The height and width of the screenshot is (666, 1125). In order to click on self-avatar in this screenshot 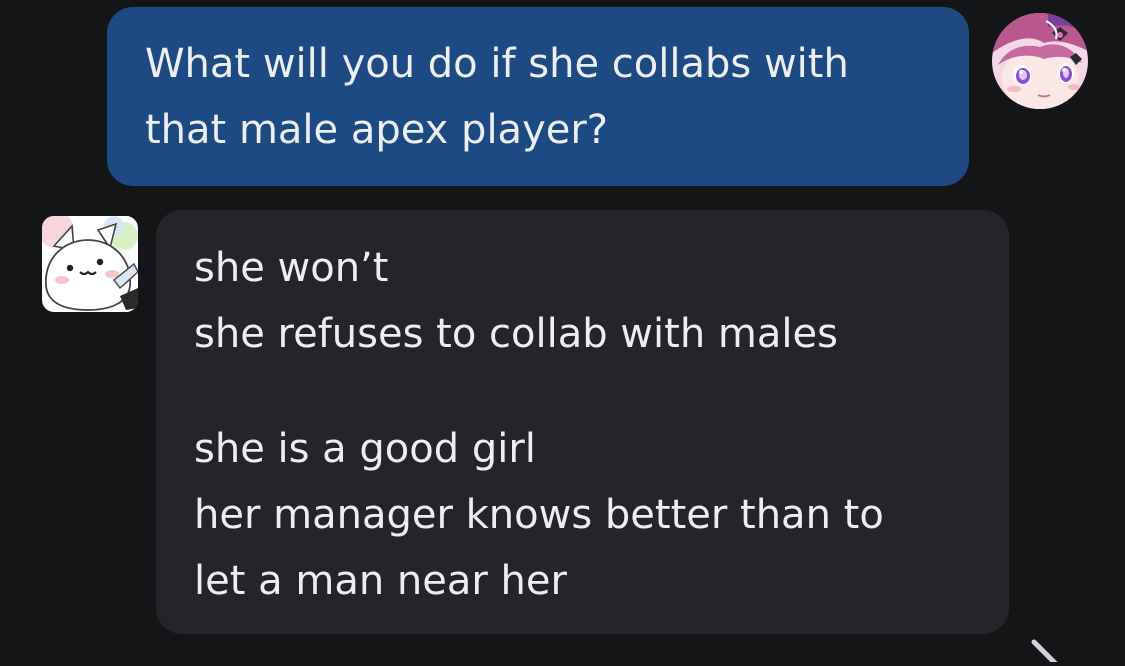, I will do `click(1040, 61)`.